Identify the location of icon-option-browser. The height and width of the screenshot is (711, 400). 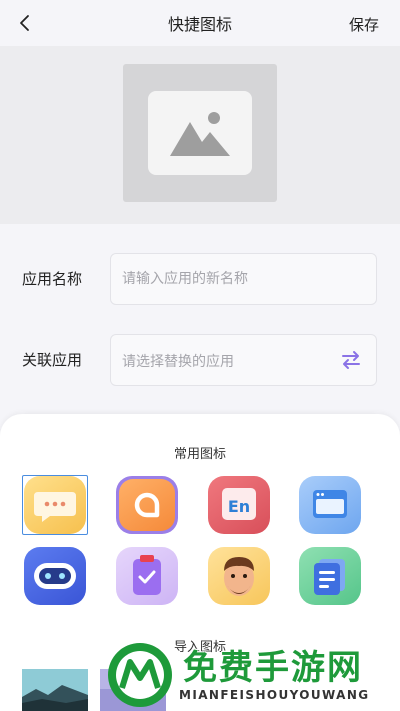
(330, 505).